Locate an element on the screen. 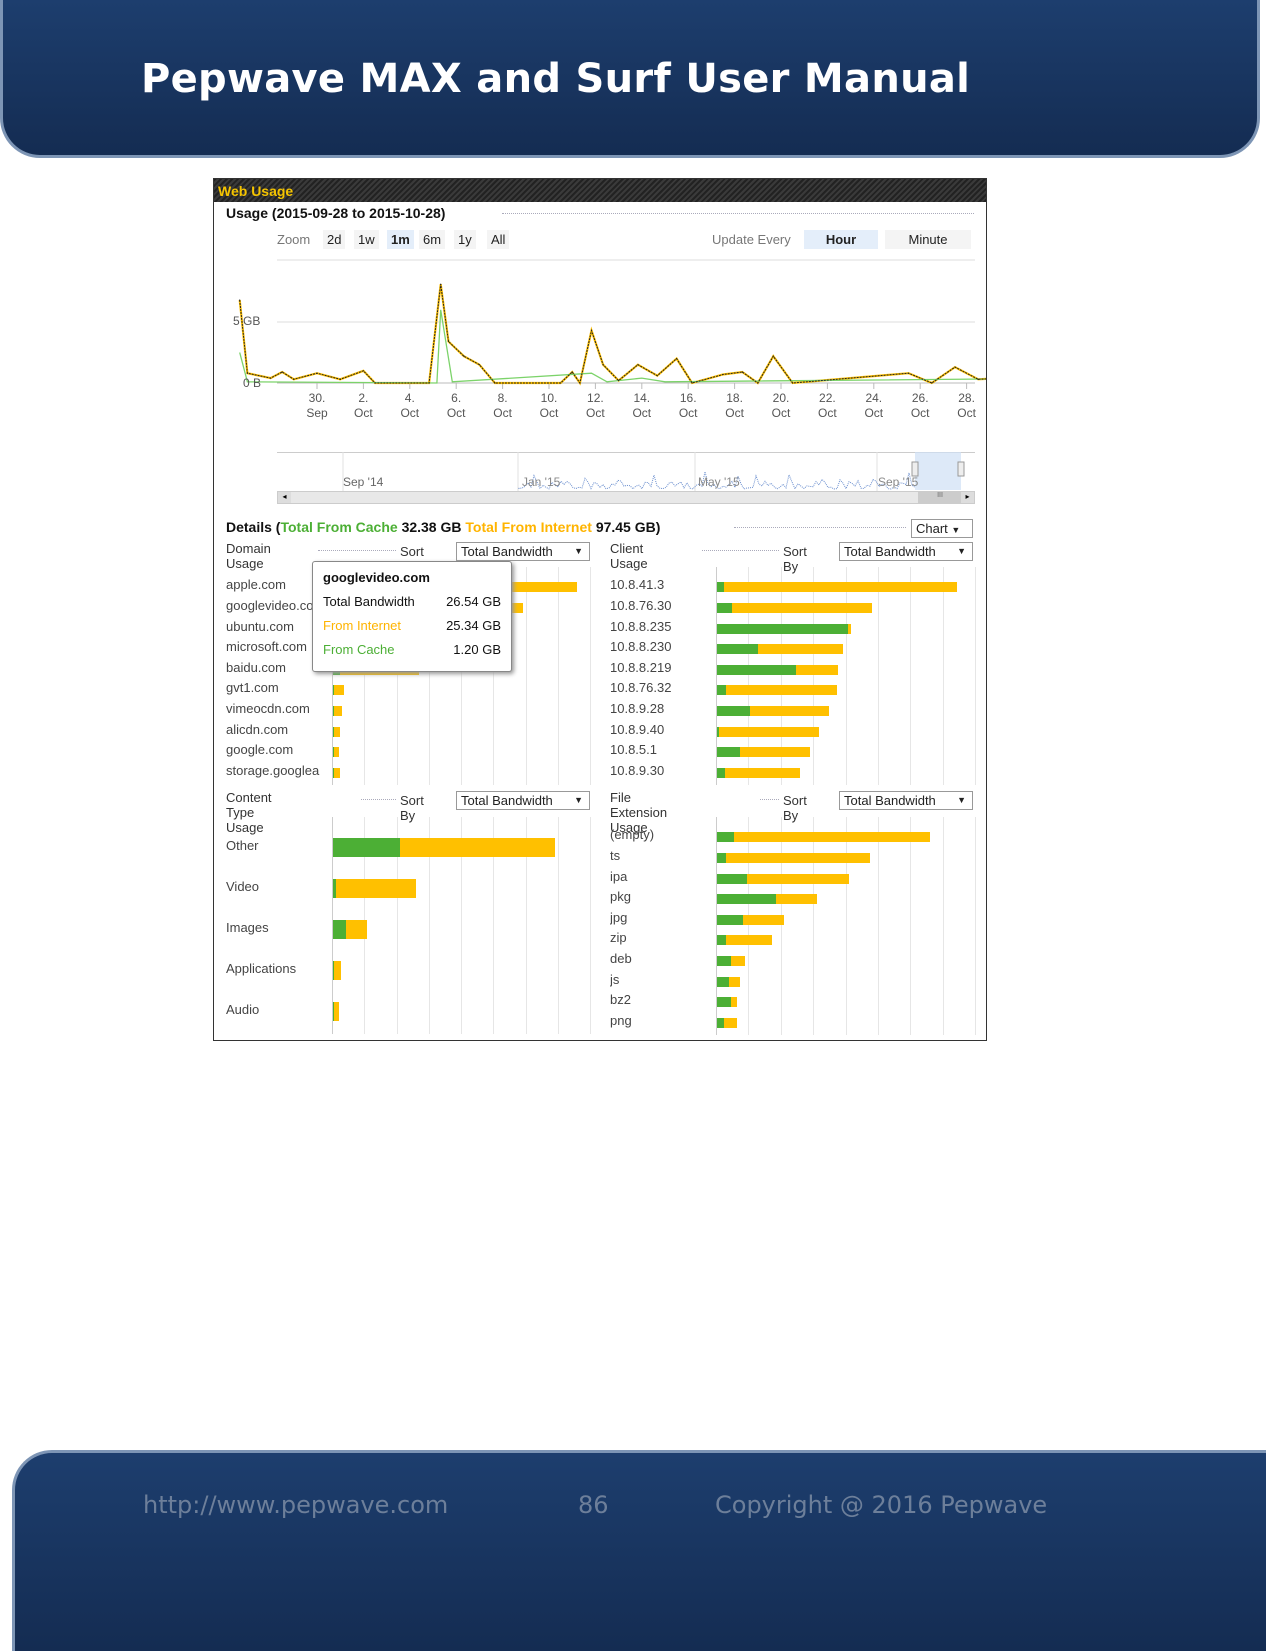 This screenshot has height=1651, width=1266. footer-url: http://www.pepwave.com is located at coordinates (295, 1505).